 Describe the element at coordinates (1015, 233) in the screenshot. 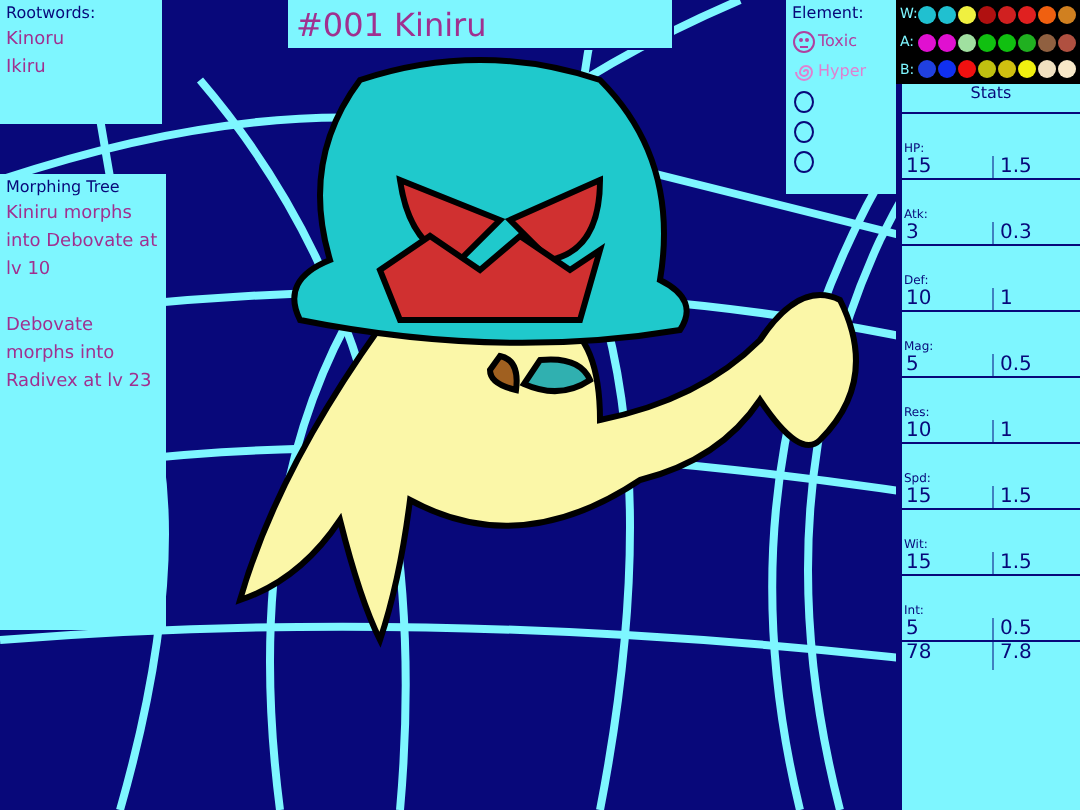

I see `stat-growth: 0.3` at that location.